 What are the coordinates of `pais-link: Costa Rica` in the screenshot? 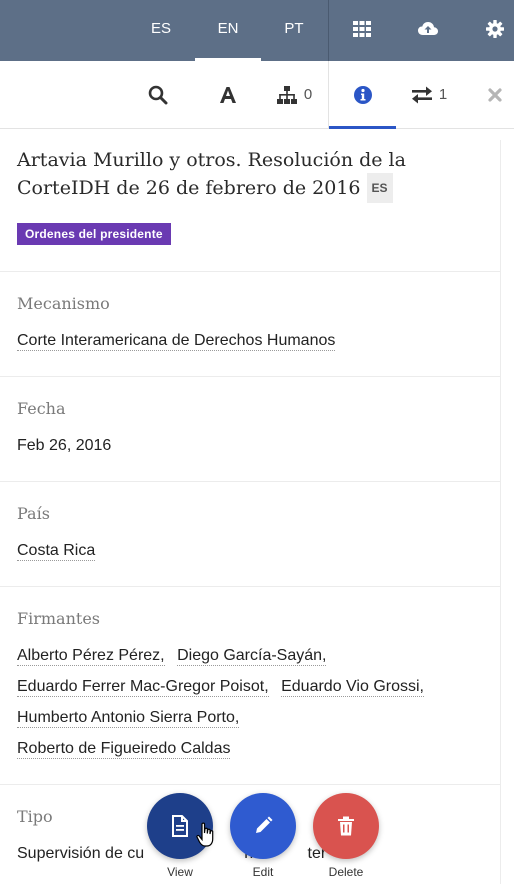 It's located at (56, 551).